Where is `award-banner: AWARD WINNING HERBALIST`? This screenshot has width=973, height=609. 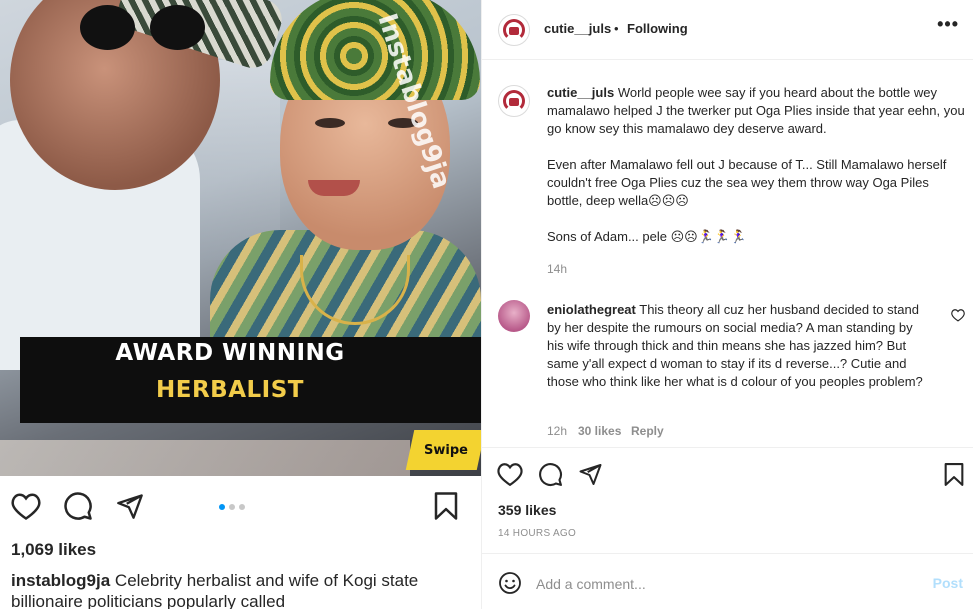
award-banner: AWARD WINNING HERBALIST is located at coordinates (250, 380).